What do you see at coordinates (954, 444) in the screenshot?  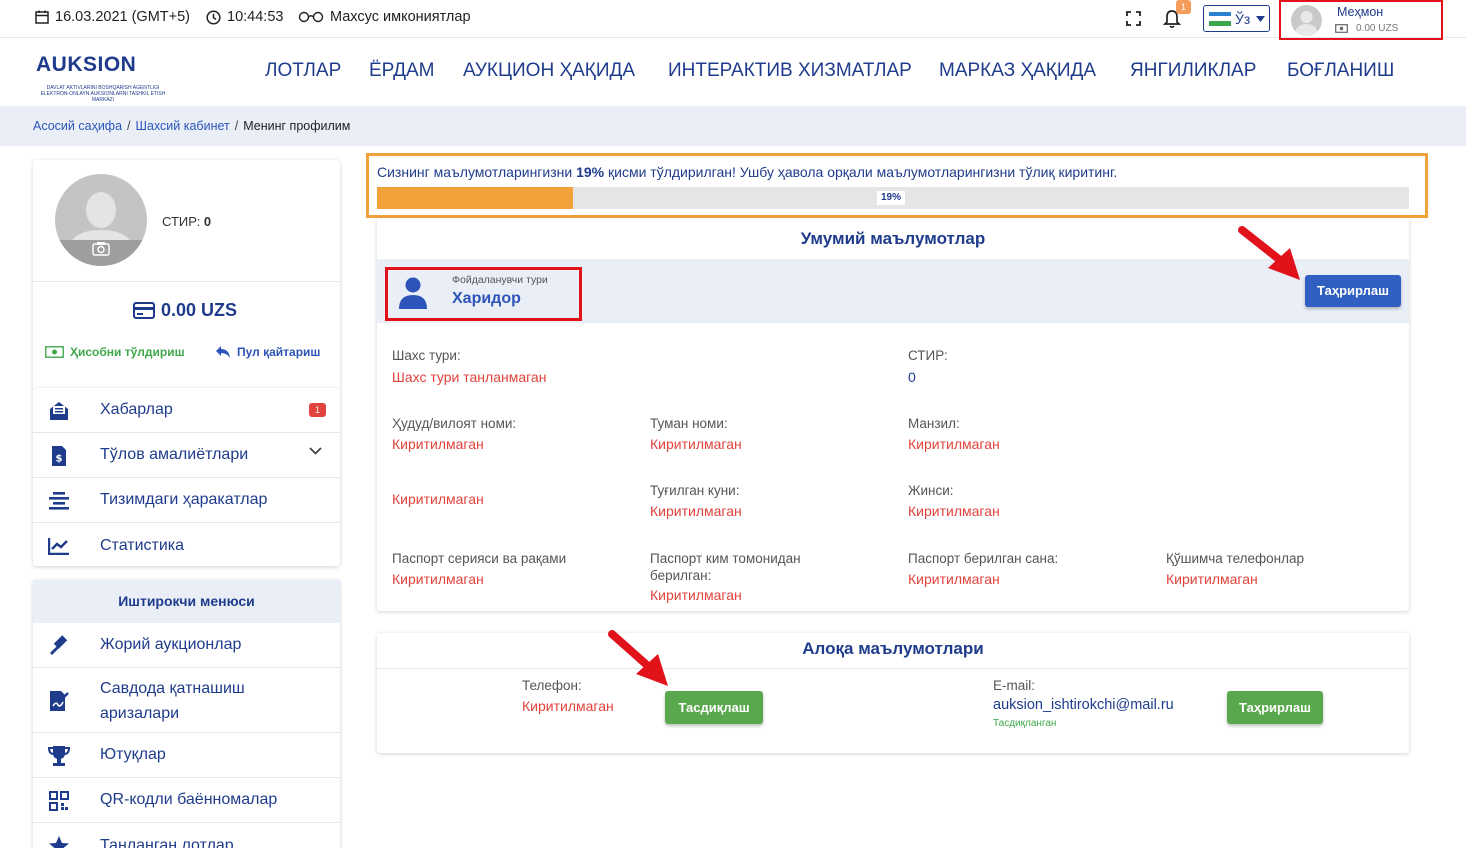 I see `address-value: Киритилмаган` at bounding box center [954, 444].